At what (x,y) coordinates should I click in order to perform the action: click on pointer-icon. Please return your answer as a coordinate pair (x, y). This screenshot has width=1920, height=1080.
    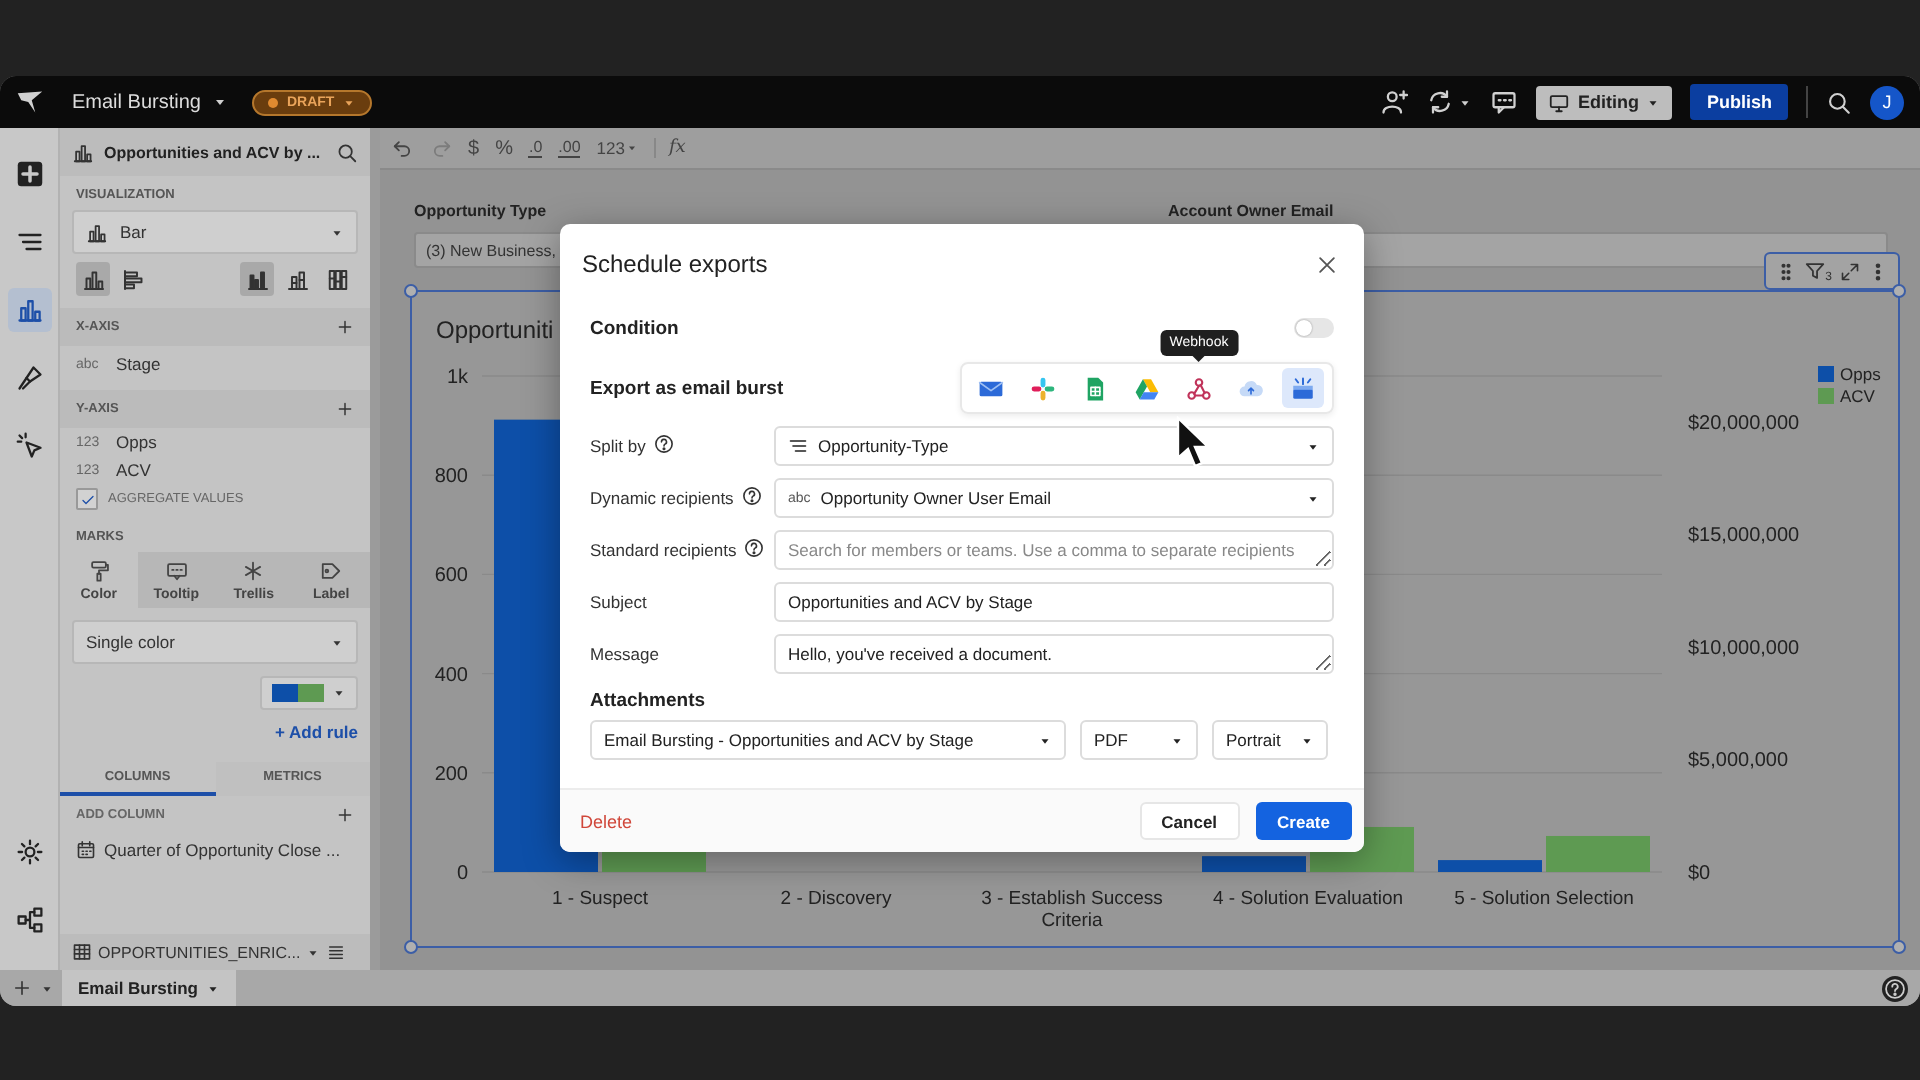
    Looking at the image, I should click on (29, 446).